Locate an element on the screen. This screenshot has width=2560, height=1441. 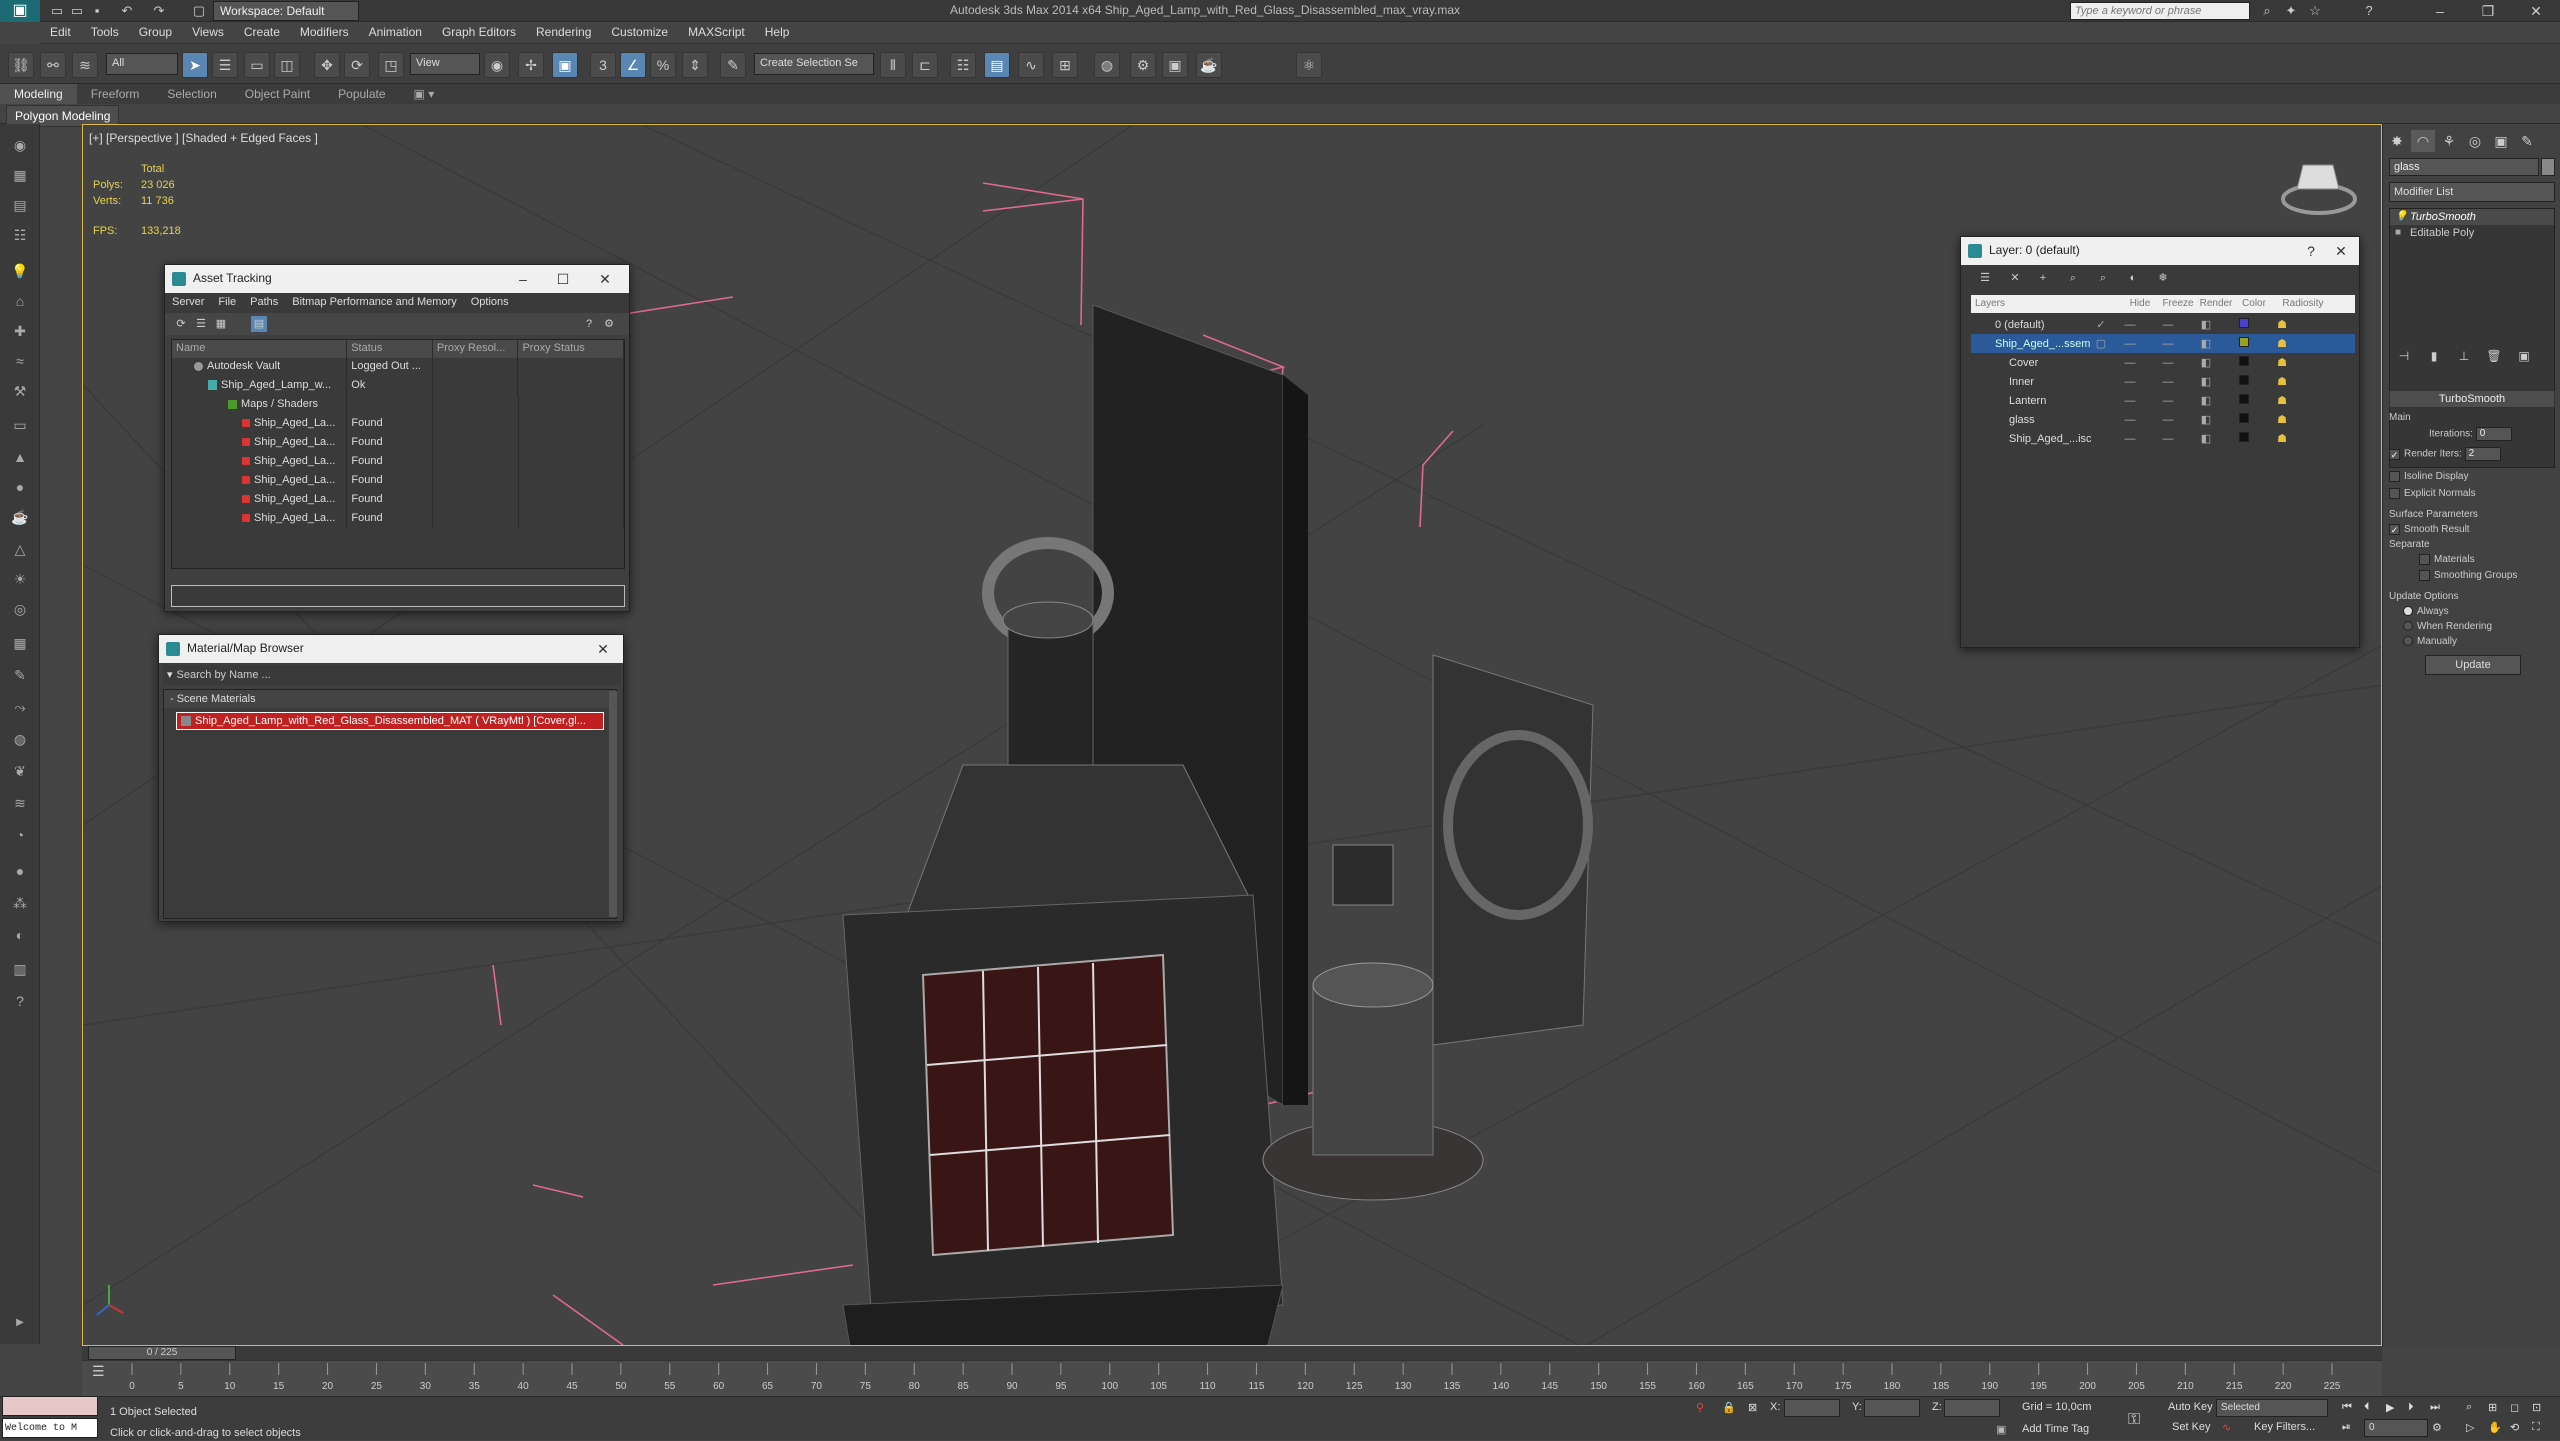
current-frame-field: 0 is located at coordinates (2396, 1428).